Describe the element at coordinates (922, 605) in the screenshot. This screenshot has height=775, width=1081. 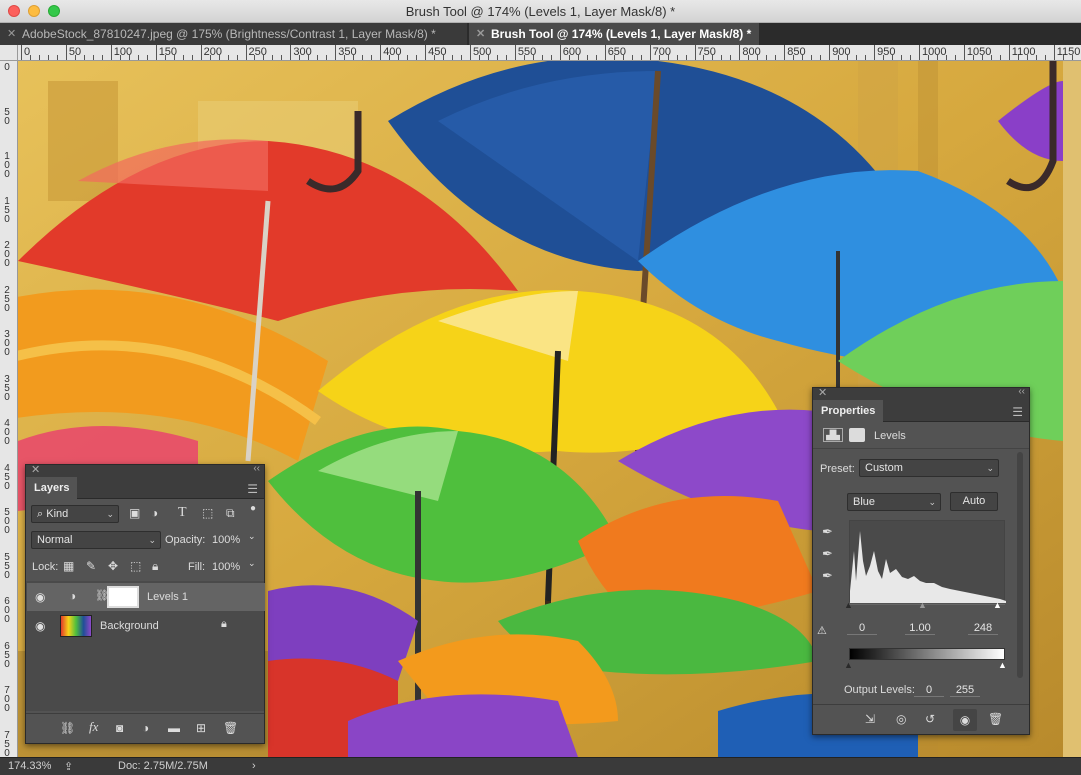
I see `input-gamma-slider: ▲` at that location.